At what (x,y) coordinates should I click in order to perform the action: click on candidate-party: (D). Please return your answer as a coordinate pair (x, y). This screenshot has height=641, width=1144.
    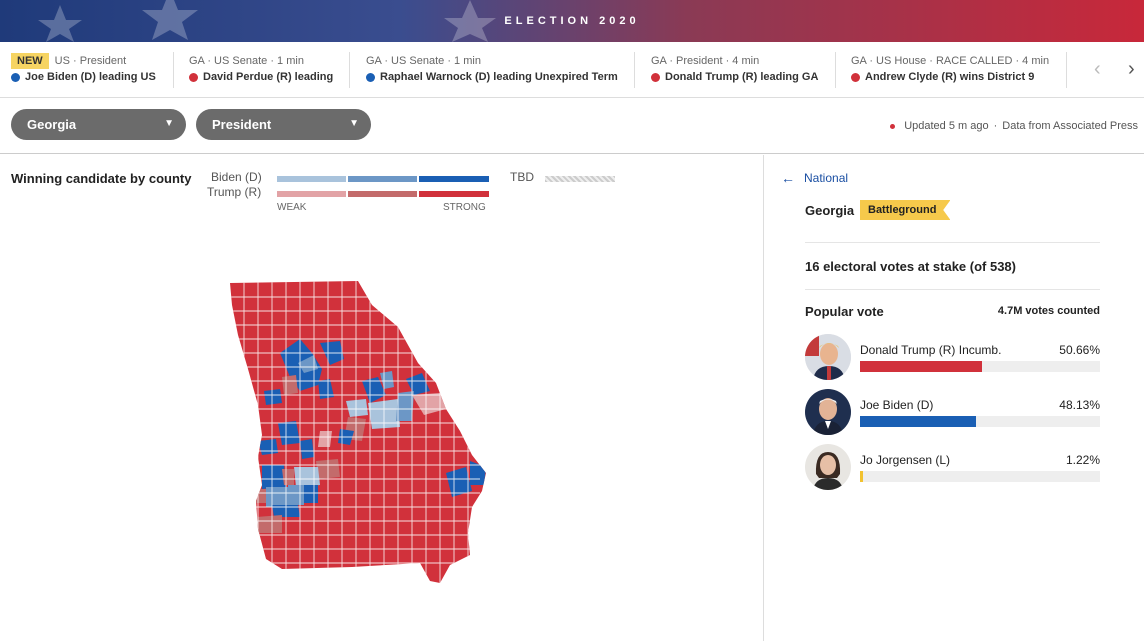
    Looking at the image, I should click on (925, 405).